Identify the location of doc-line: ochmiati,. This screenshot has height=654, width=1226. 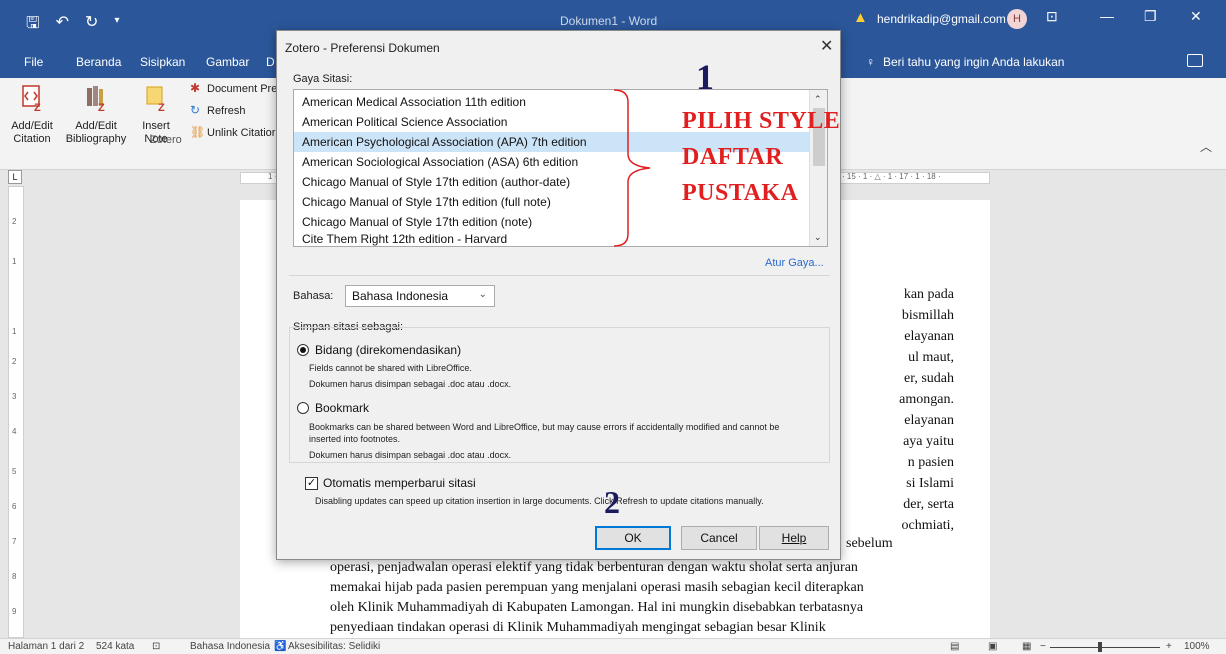
(928, 525).